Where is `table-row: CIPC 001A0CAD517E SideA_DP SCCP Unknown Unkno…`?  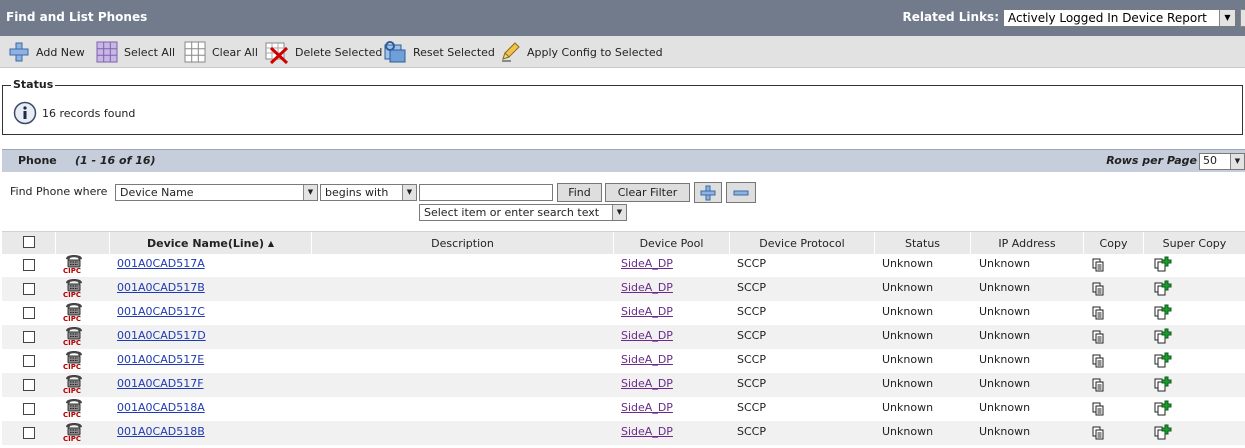
table-row: CIPC 001A0CAD517E SideA_DP SCCP Unknown Unkno… is located at coordinates (623, 361).